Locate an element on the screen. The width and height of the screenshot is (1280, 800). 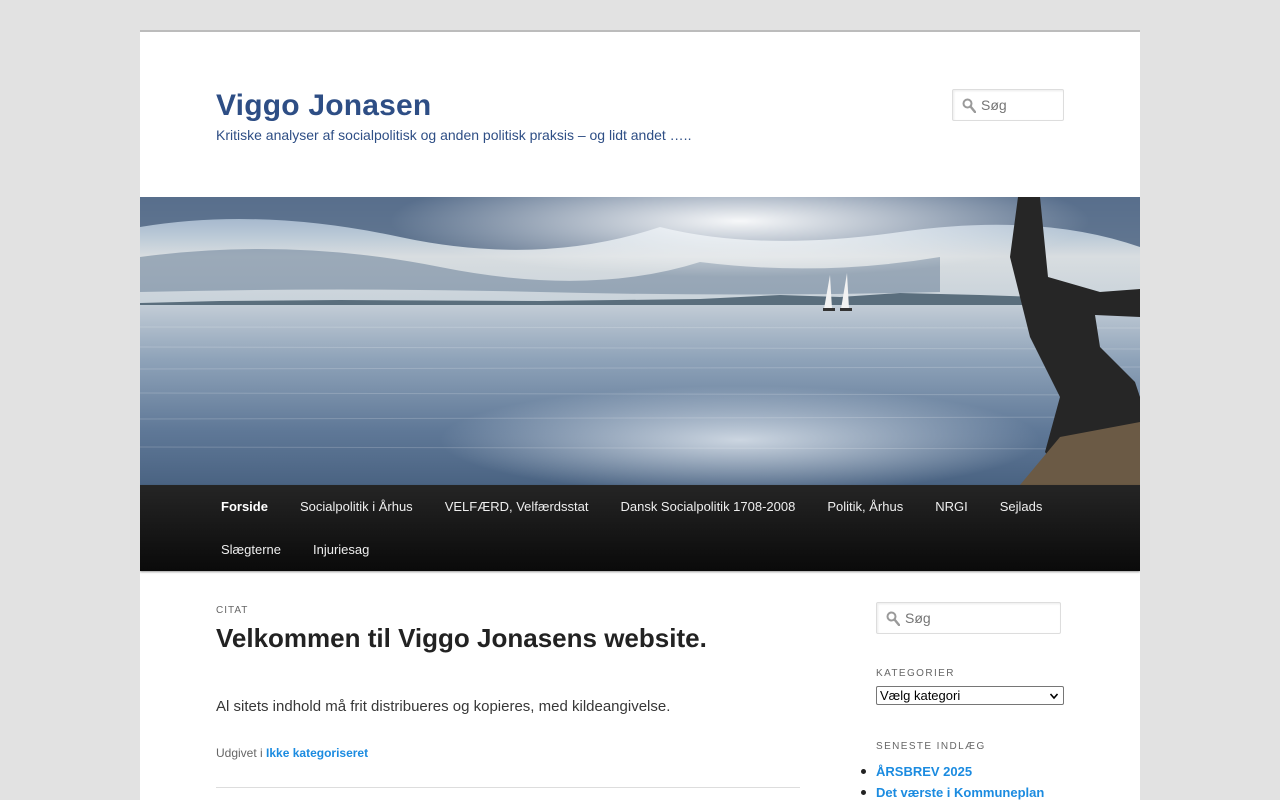
nav-item-forside: Forside is located at coordinates (244, 506).